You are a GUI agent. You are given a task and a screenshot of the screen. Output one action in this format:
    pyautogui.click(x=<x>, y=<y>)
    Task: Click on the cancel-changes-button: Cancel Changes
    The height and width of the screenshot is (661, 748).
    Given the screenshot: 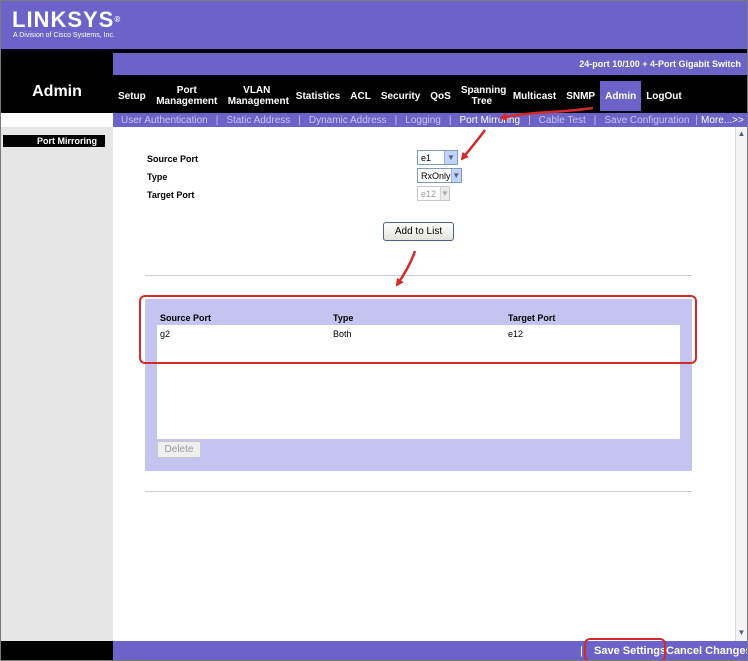 What is the action you would take?
    pyautogui.click(x=706, y=651)
    